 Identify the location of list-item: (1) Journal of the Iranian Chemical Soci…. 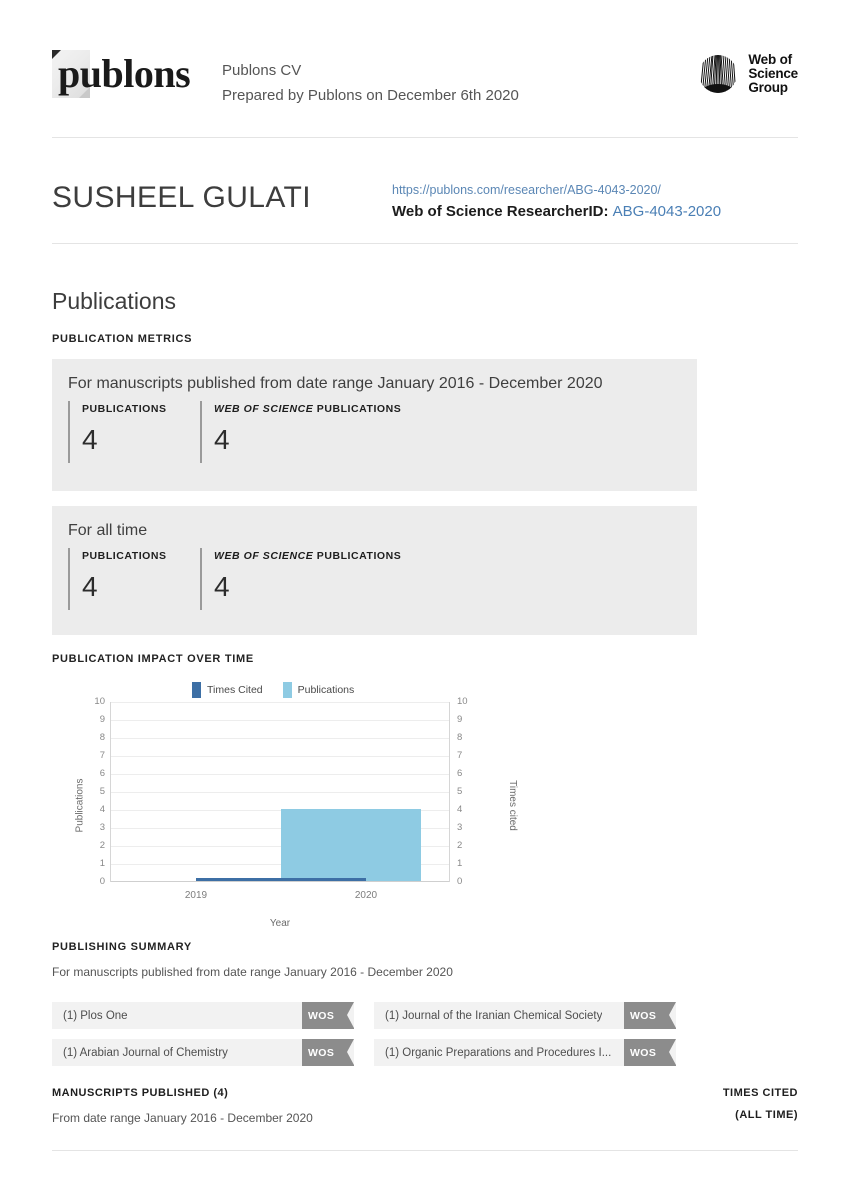
(525, 1015).